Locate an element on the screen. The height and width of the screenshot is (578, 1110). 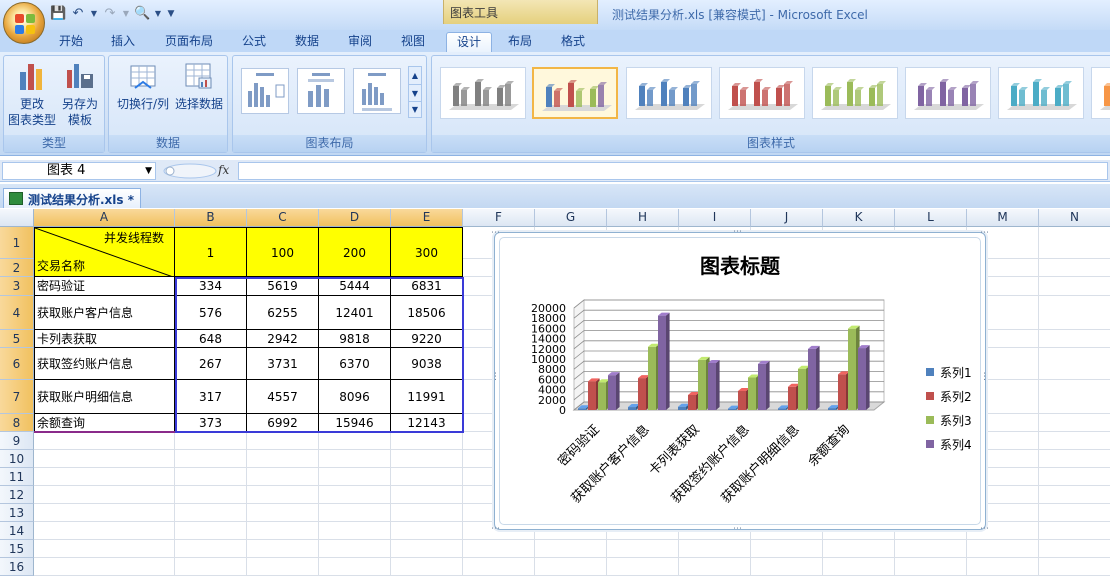
customize-qat-icon: ▼ is located at coordinates (171, 14).